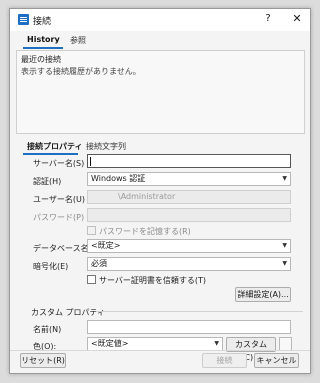  Describe the element at coordinates (47, 181) in the screenshot. I see `auth-label: 認証(H)` at that location.